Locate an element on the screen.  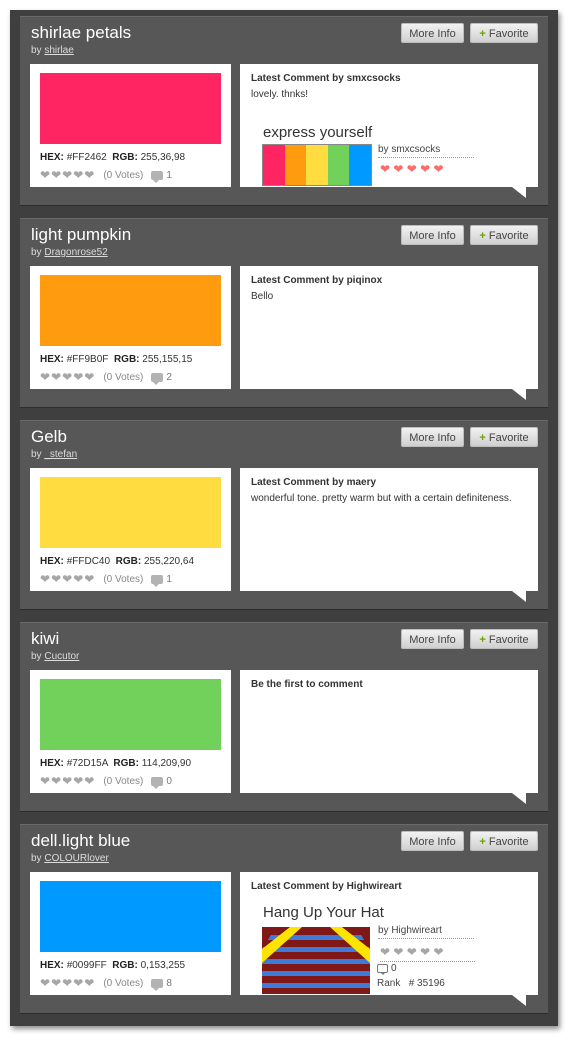
comment-count: 8 is located at coordinates (169, 983).